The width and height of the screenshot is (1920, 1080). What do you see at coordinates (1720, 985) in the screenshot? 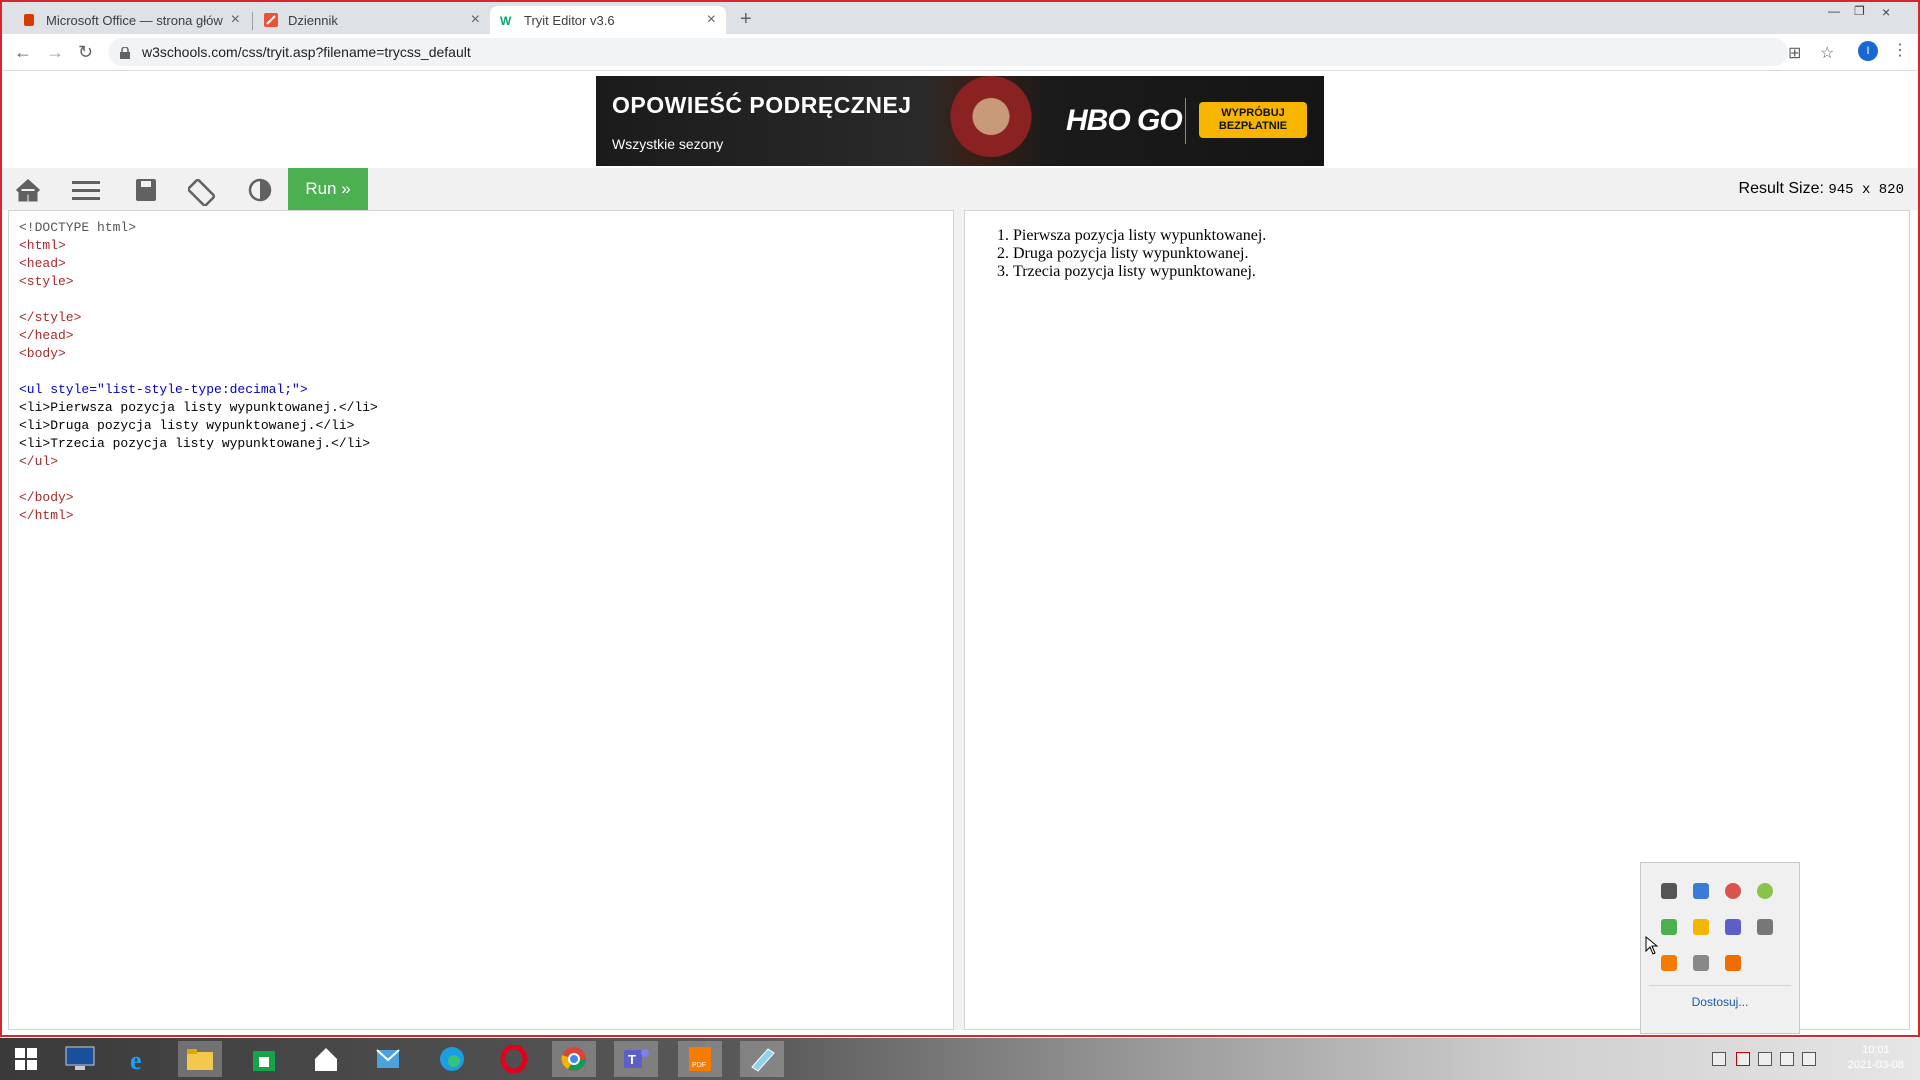
I see `tray-divider` at bounding box center [1720, 985].